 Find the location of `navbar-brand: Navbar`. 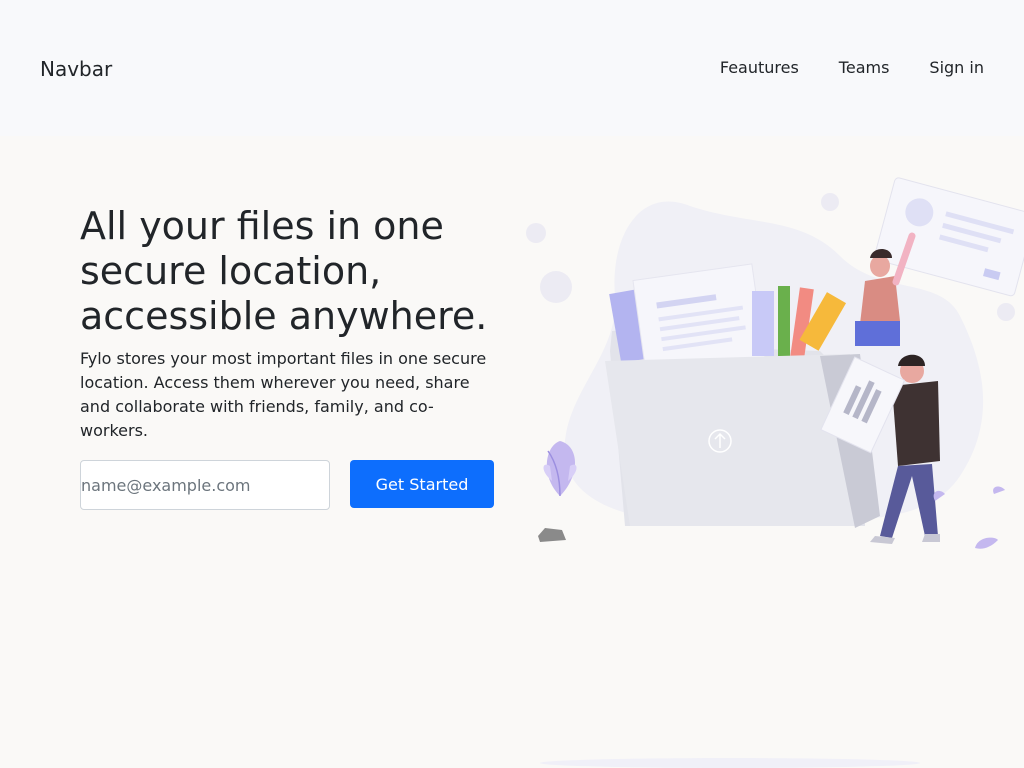

navbar-brand: Navbar is located at coordinates (76, 69).